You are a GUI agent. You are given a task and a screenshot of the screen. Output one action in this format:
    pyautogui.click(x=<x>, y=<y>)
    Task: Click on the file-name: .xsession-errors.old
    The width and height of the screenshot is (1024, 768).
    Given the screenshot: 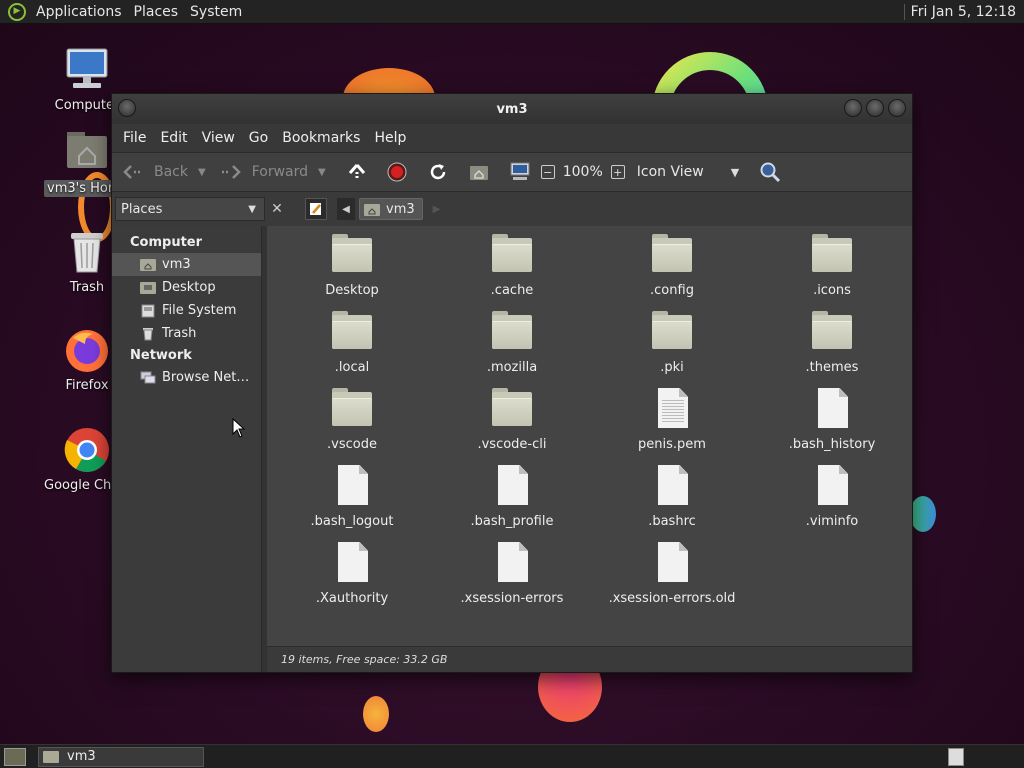 What is the action you would take?
    pyautogui.click(x=672, y=598)
    